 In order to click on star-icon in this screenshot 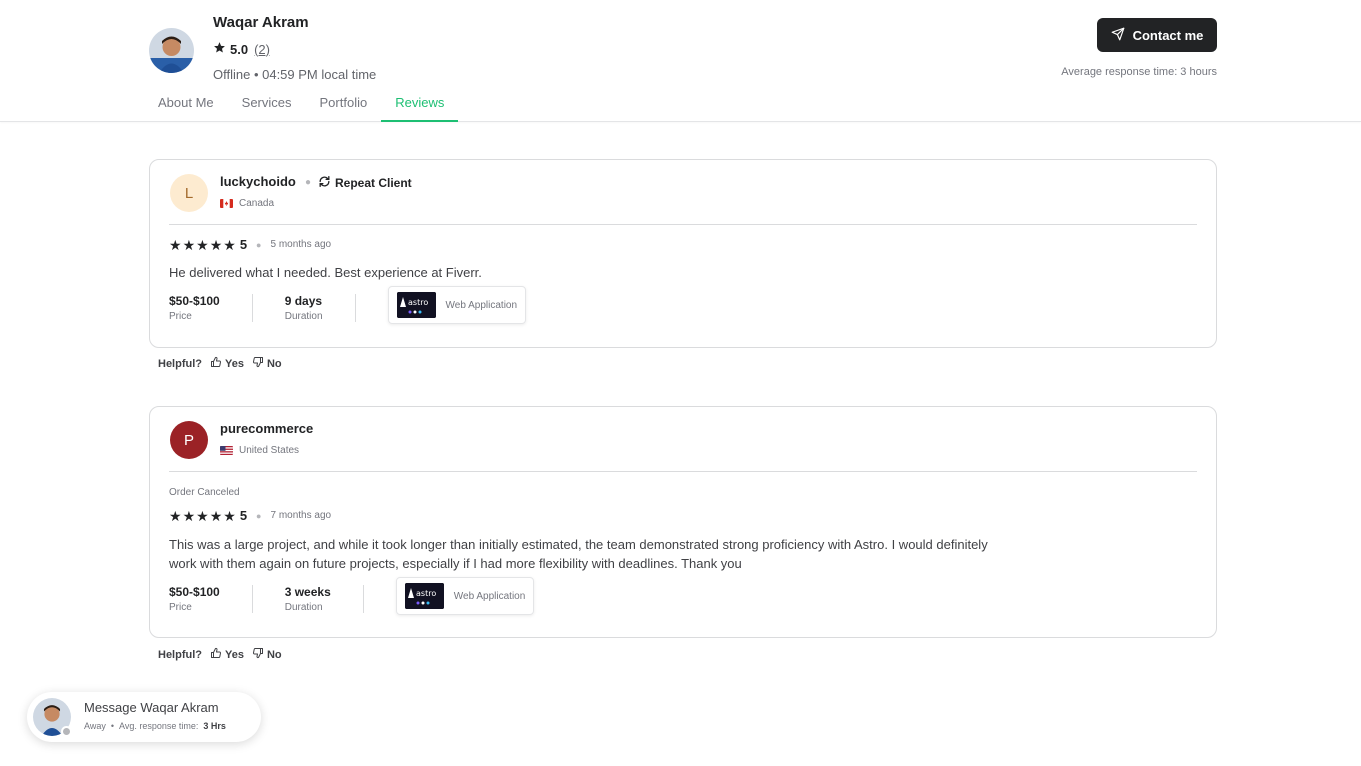, I will do `click(219, 49)`.